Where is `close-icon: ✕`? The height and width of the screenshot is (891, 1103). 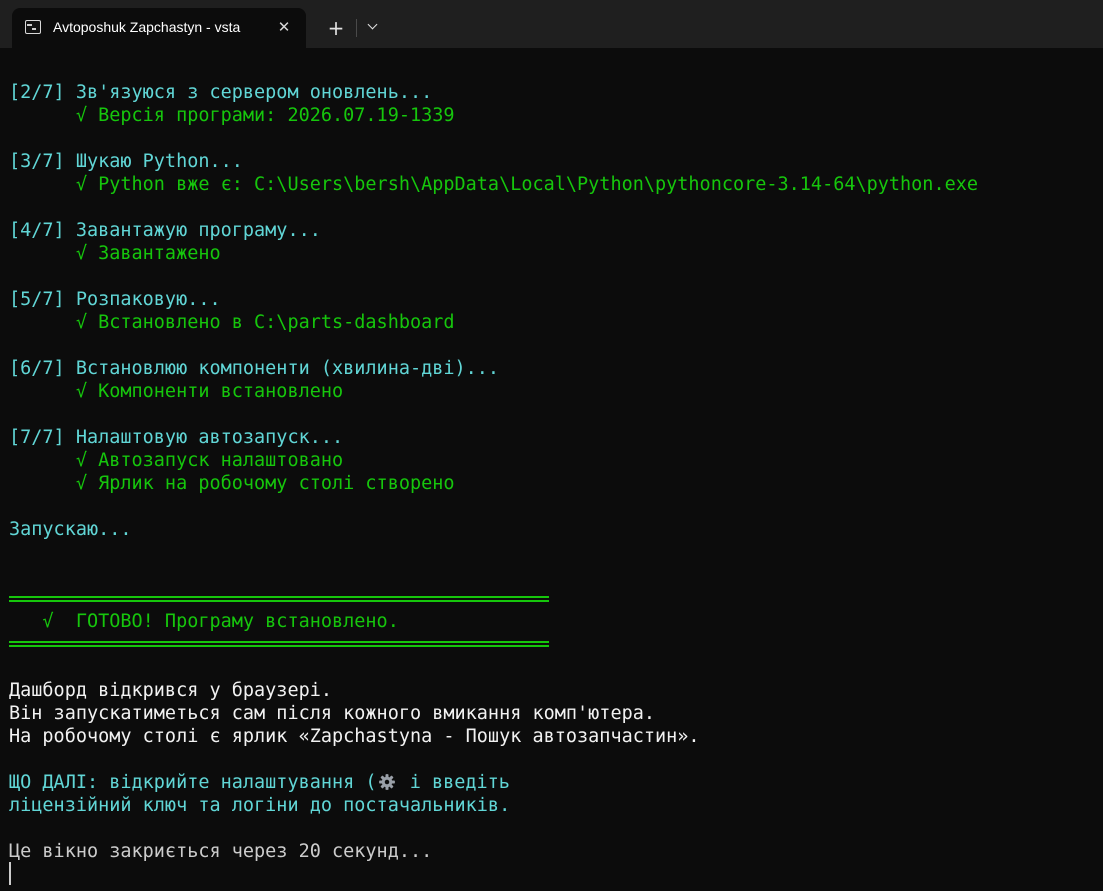 close-icon: ✕ is located at coordinates (284, 27).